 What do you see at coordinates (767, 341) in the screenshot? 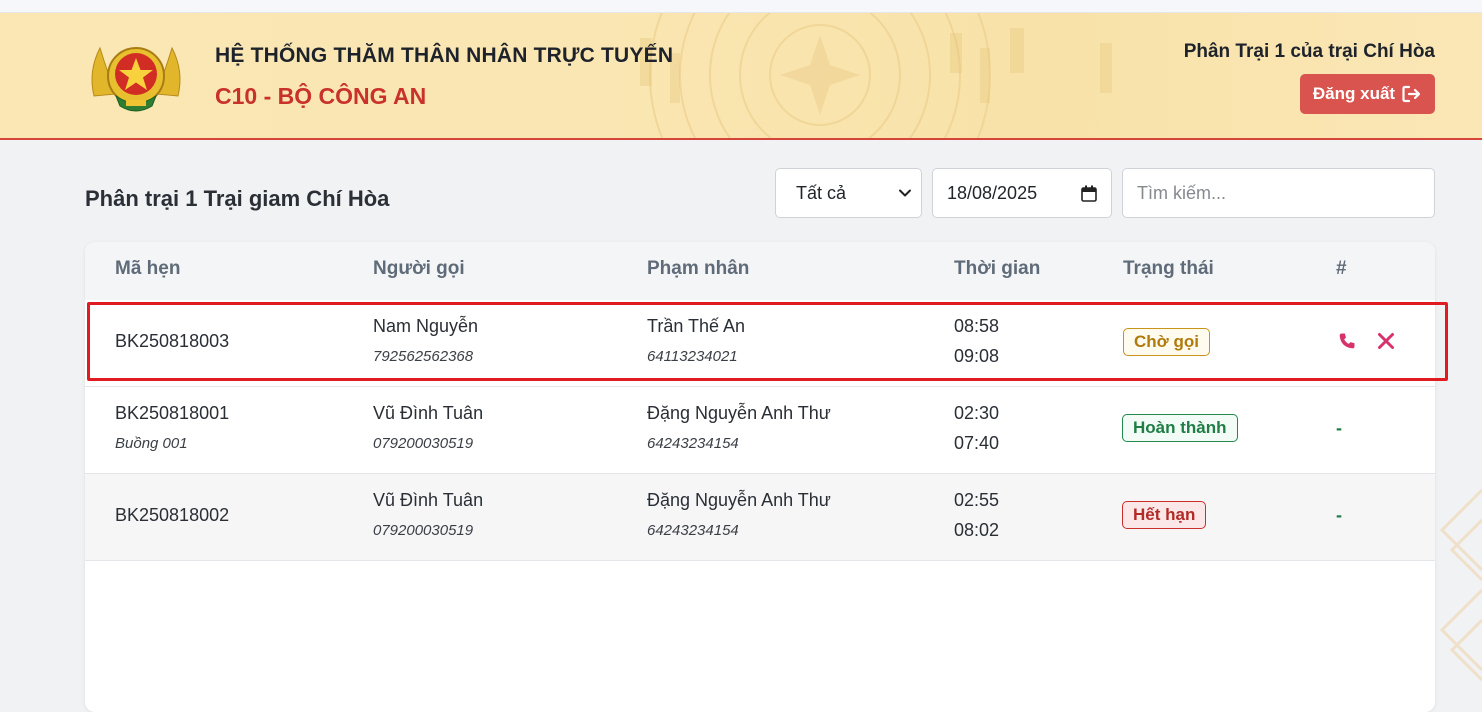
I see `selected-row-highlight` at bounding box center [767, 341].